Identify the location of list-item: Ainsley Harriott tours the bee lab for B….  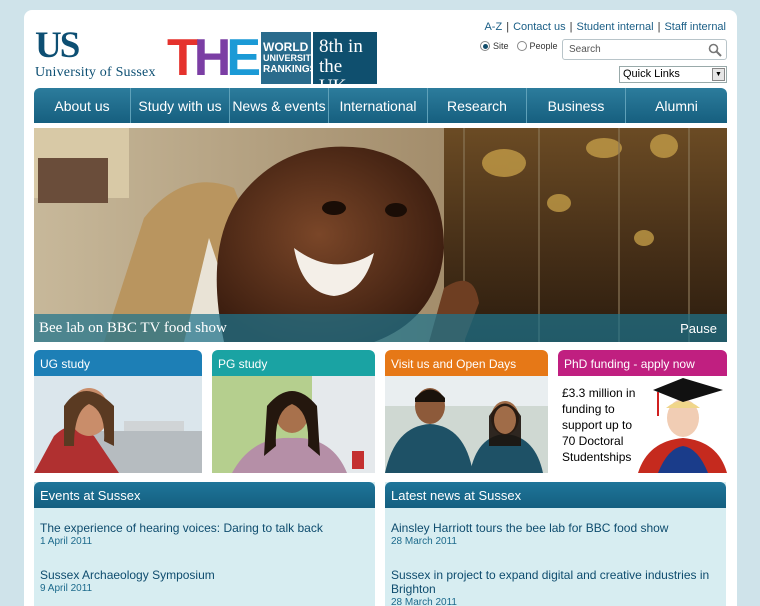
(555, 534).